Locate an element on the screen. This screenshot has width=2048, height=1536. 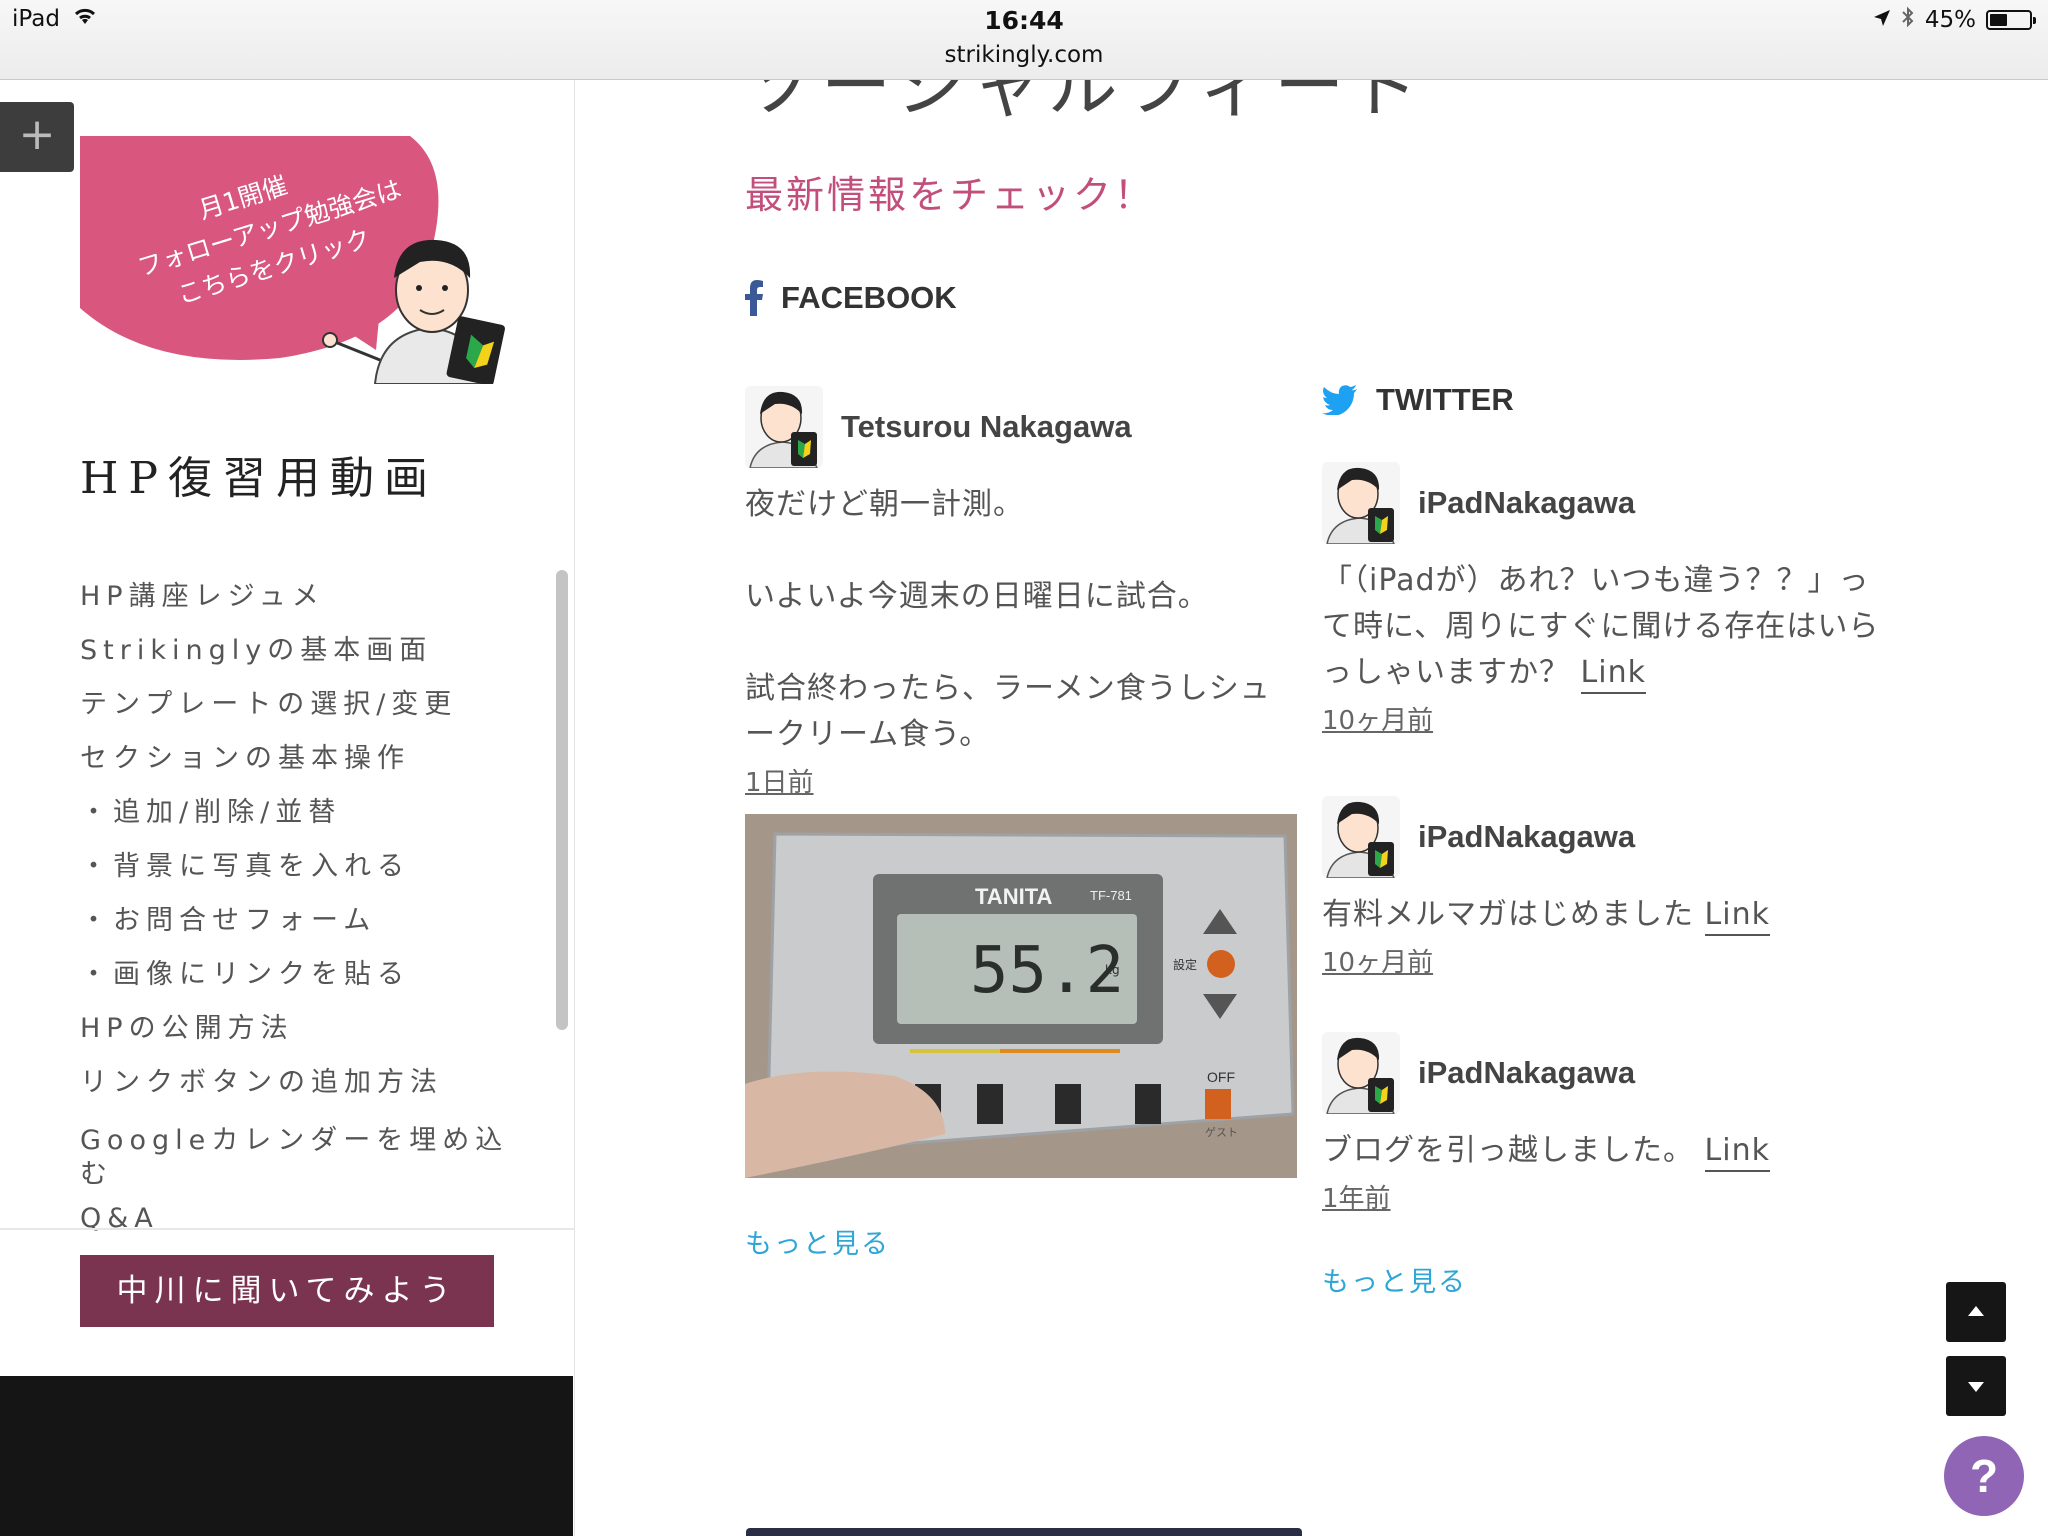
status-bar: iPad 16:44 strikingly.com 45% is located at coordinates (1024, 40).